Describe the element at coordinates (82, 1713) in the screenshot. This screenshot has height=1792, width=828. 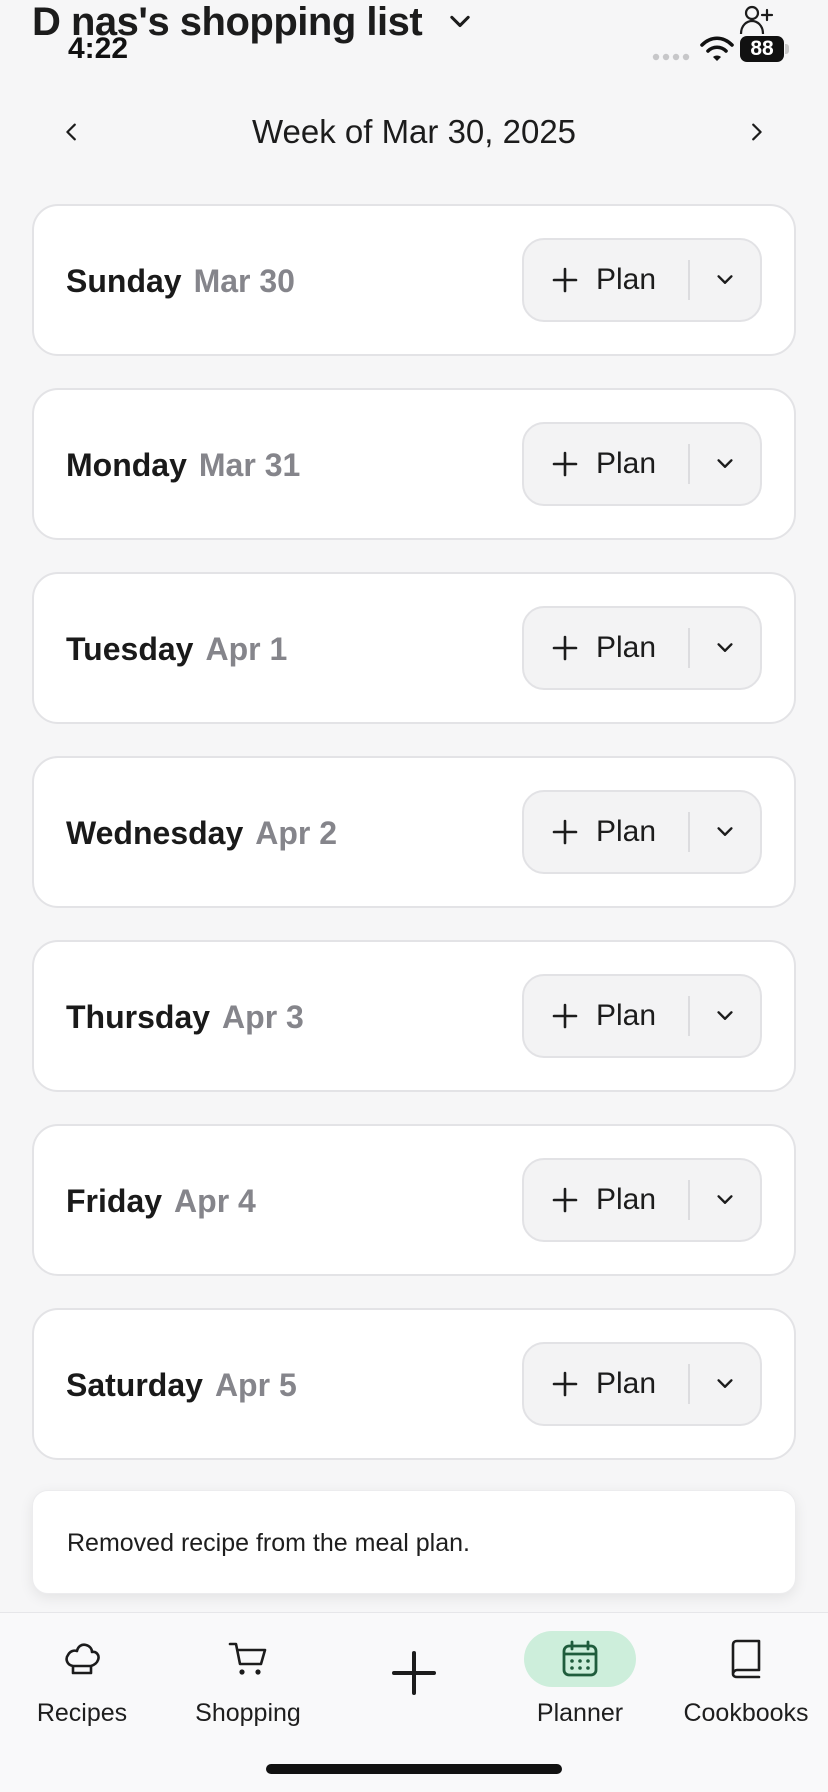
I see `tab-label: Recipes` at that location.